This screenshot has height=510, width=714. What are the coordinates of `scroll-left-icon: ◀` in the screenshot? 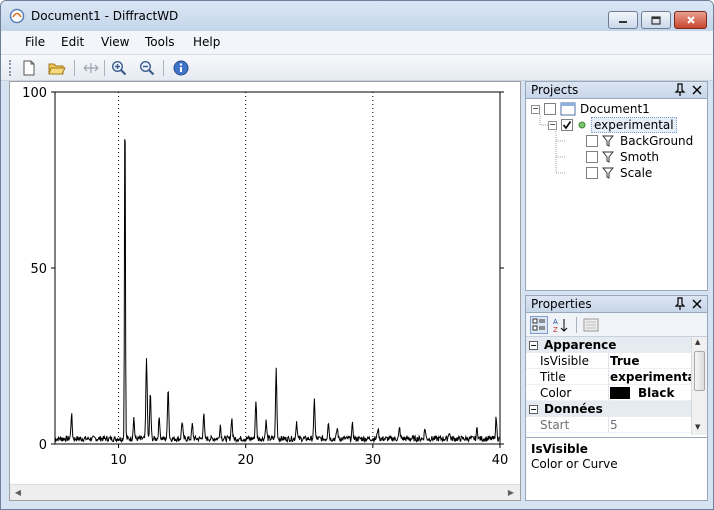 It's located at (18, 493).